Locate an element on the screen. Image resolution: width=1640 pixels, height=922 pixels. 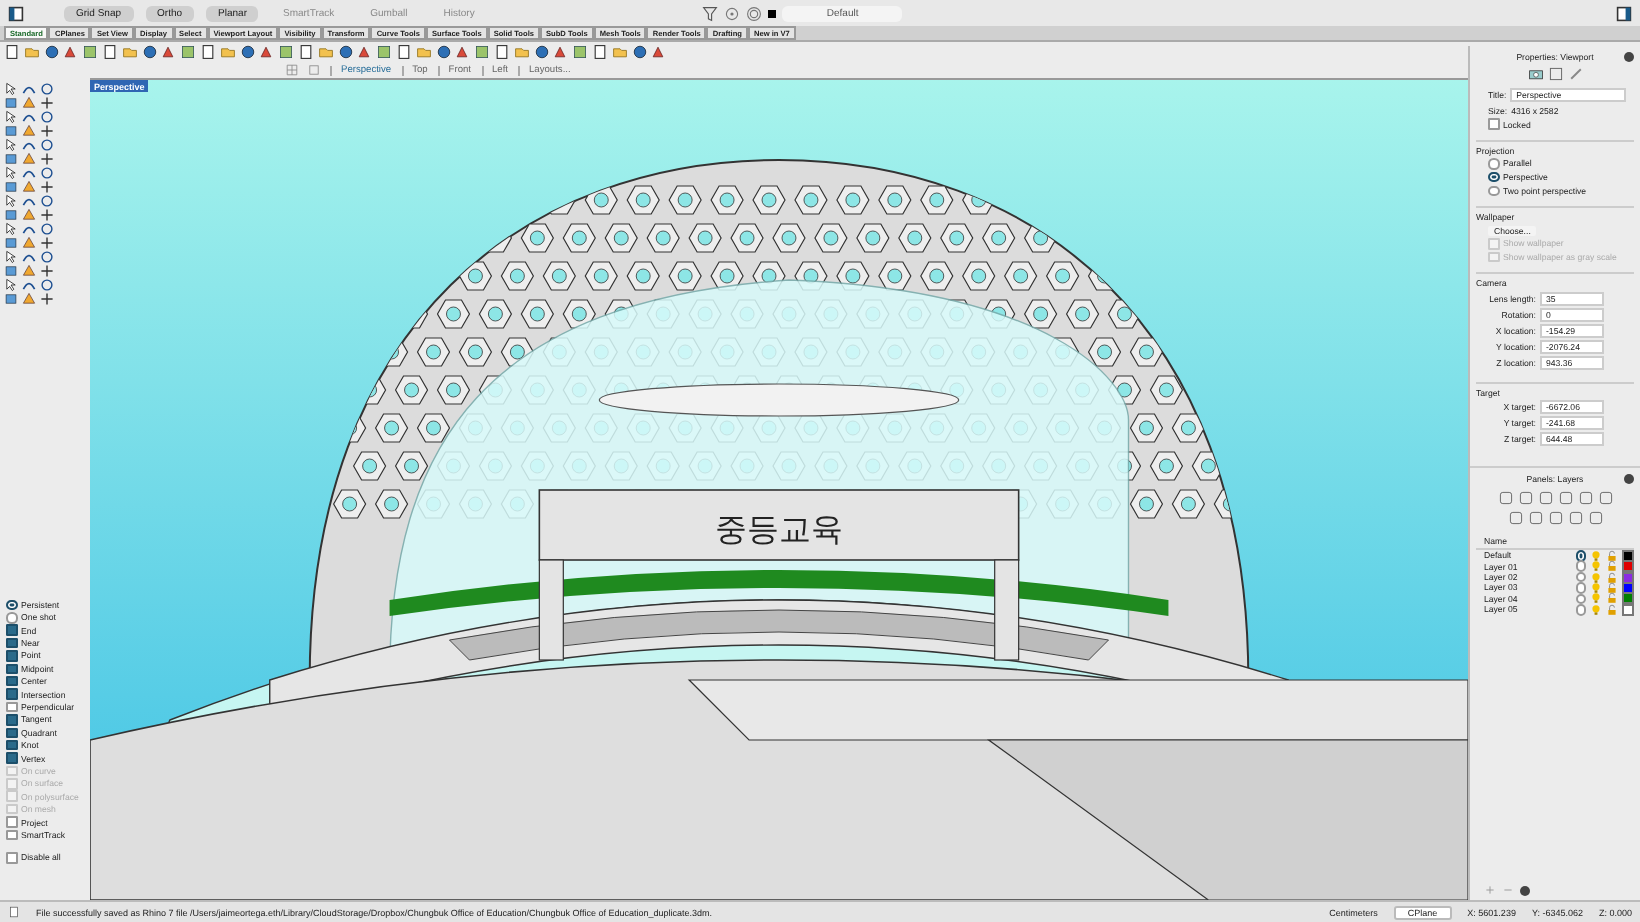
camera-icon is located at coordinates (1535, 74).